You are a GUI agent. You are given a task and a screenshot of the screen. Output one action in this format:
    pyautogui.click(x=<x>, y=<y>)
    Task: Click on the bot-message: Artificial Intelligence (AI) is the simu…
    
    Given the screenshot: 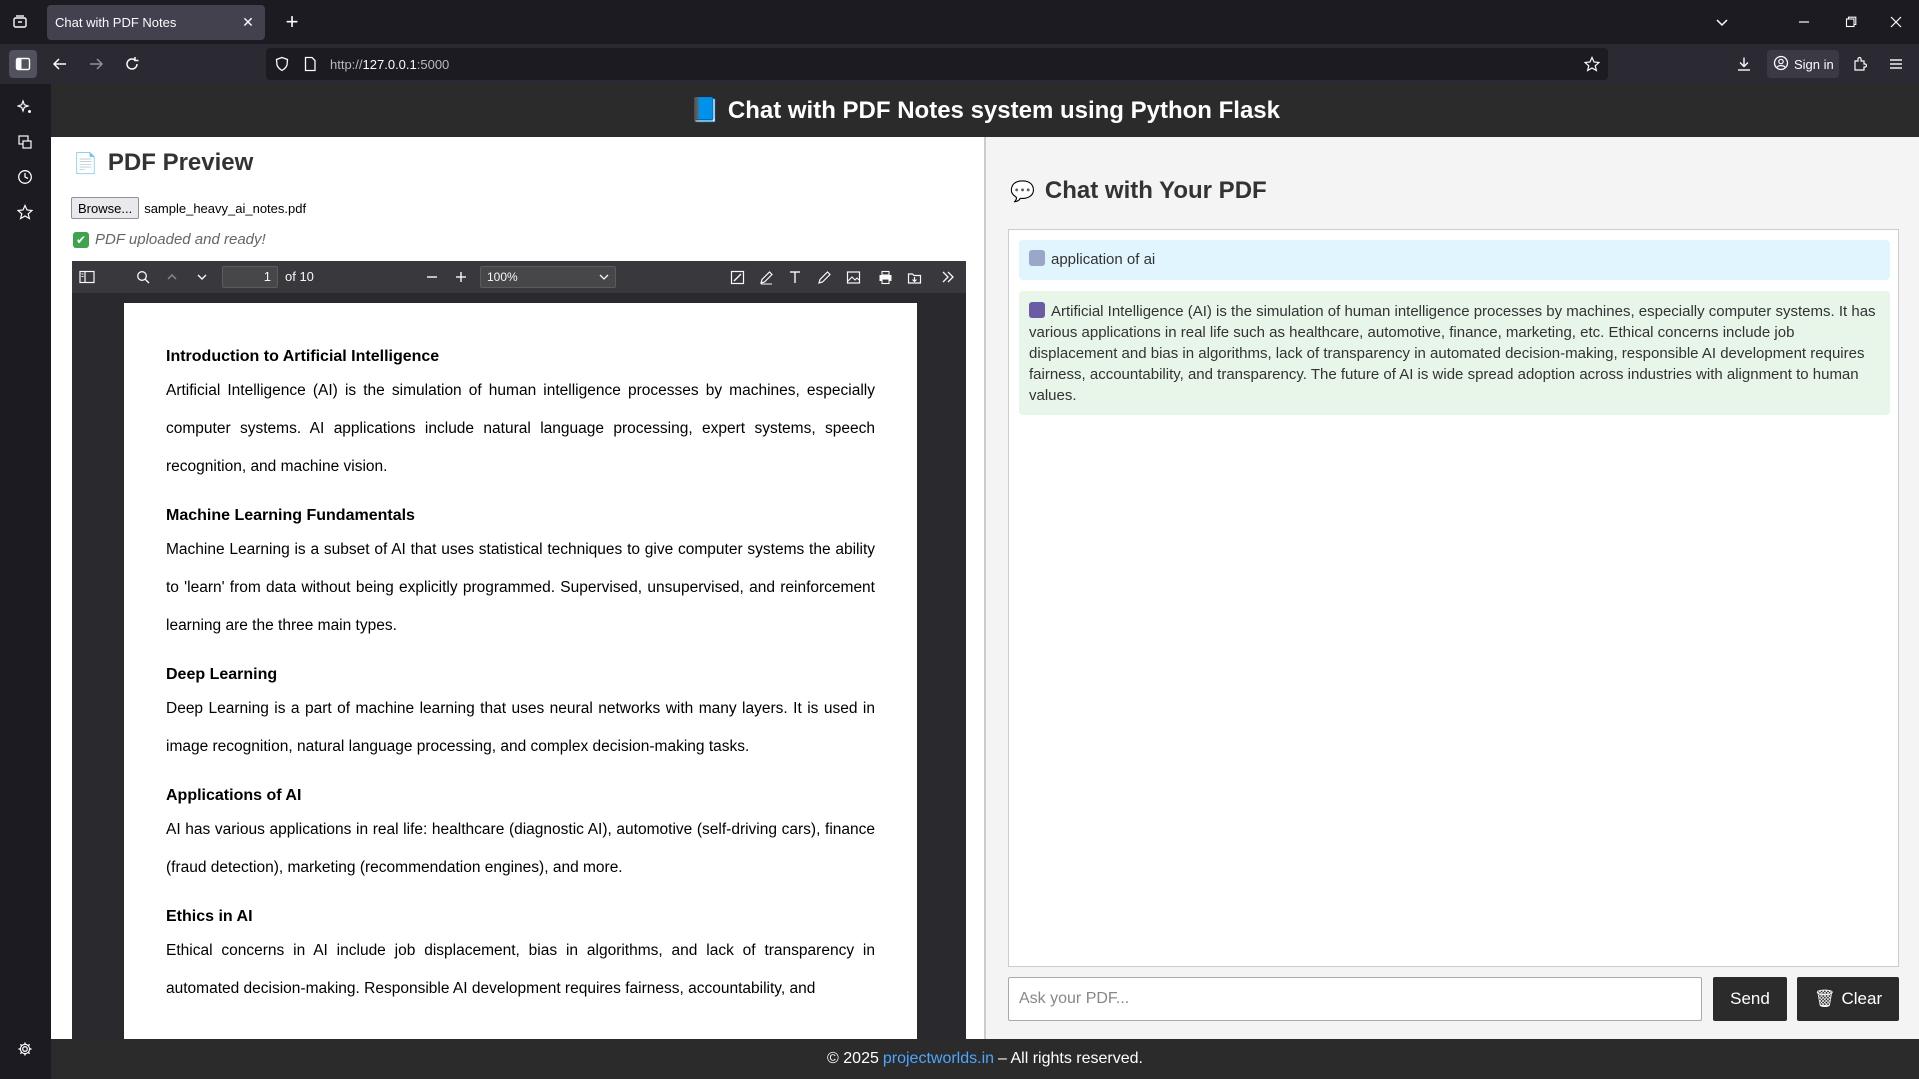 What is the action you would take?
    pyautogui.click(x=1454, y=353)
    